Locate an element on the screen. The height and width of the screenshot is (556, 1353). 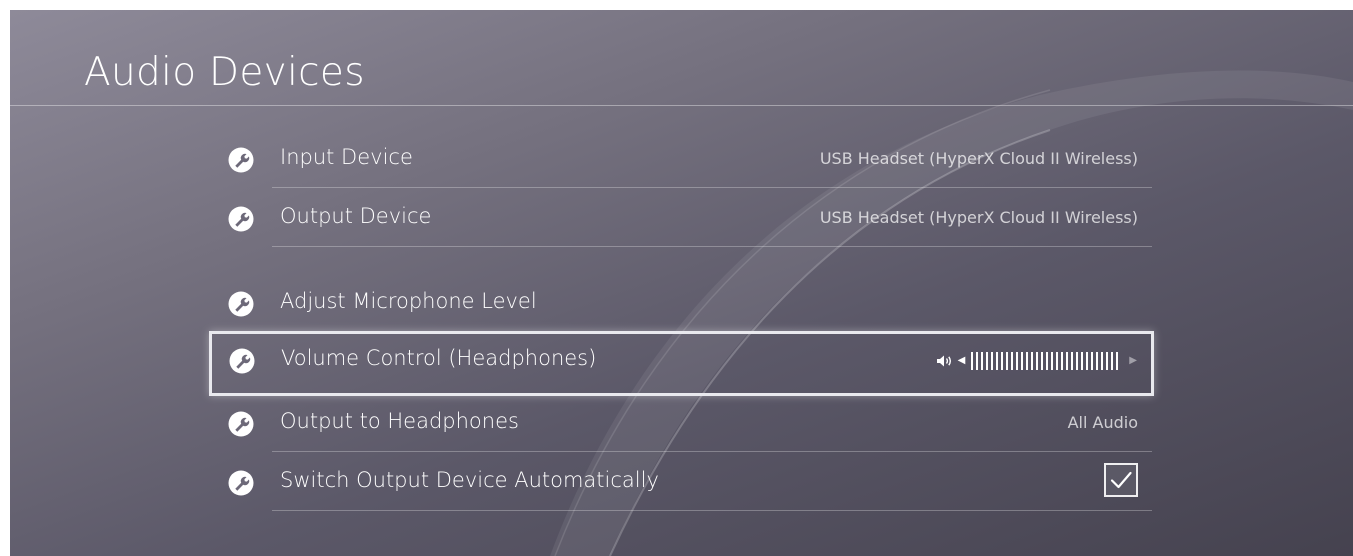
right-arrow-icon: ▶ is located at coordinates (1133, 361).